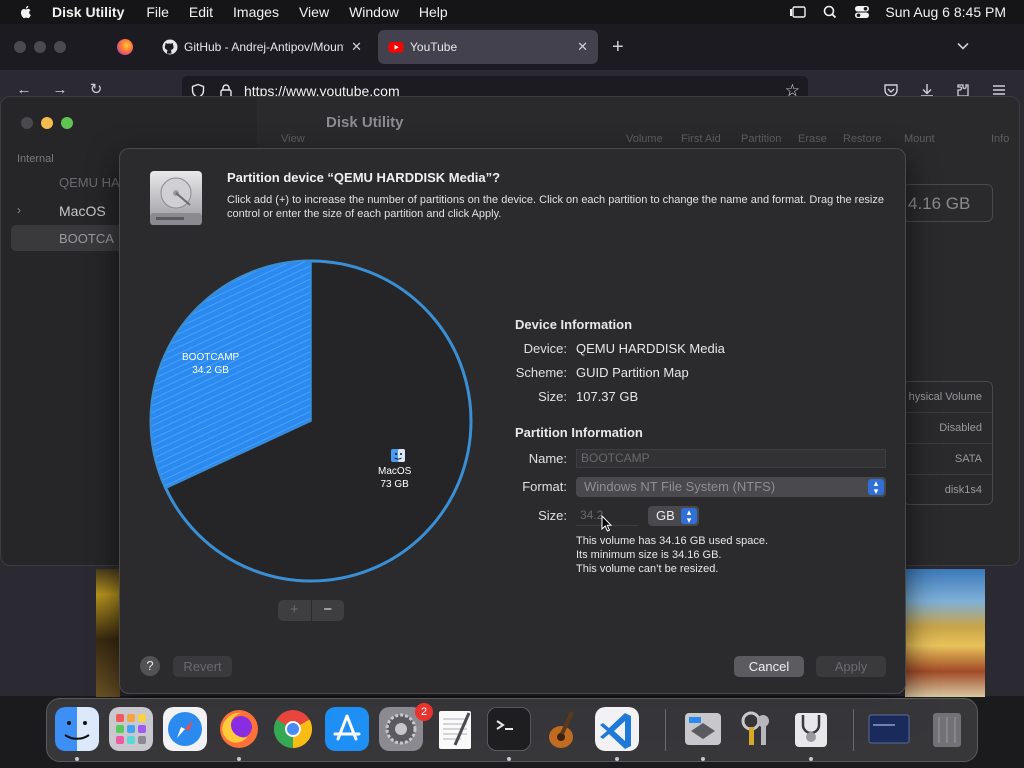 The image size is (1024, 768). What do you see at coordinates (1000, 139) in the screenshot?
I see `toolbar-info: Info` at bounding box center [1000, 139].